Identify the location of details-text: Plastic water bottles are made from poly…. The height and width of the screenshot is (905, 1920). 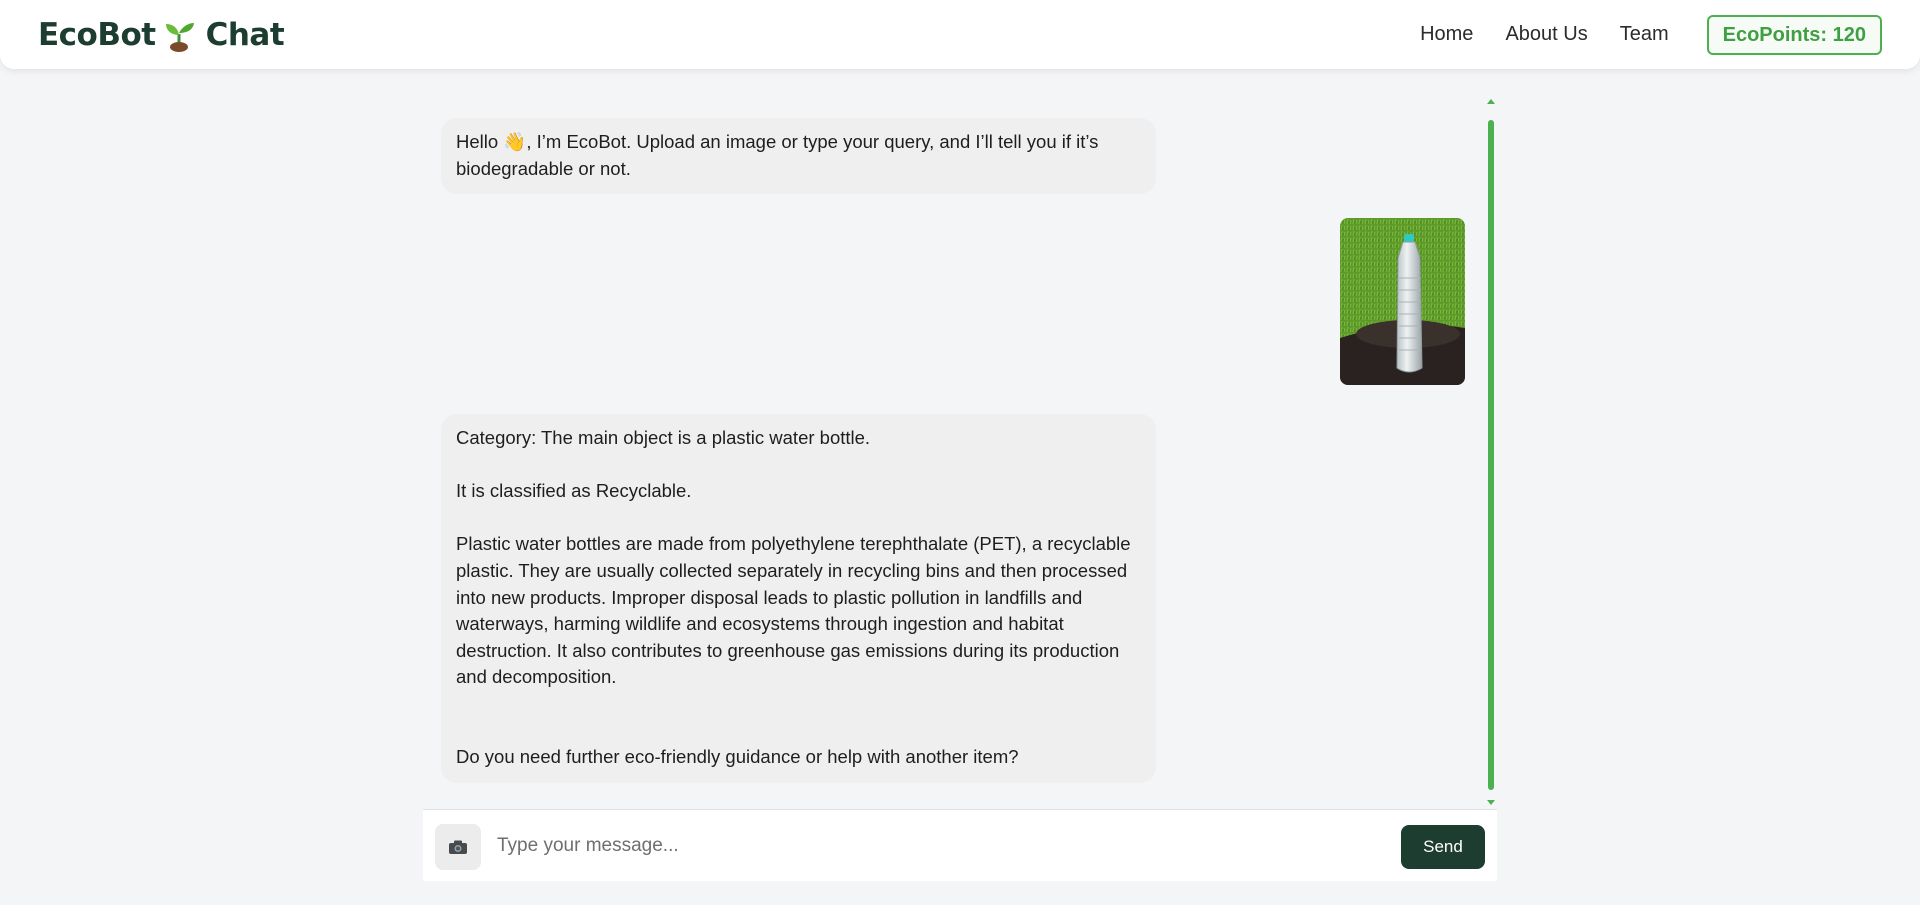
(793, 610).